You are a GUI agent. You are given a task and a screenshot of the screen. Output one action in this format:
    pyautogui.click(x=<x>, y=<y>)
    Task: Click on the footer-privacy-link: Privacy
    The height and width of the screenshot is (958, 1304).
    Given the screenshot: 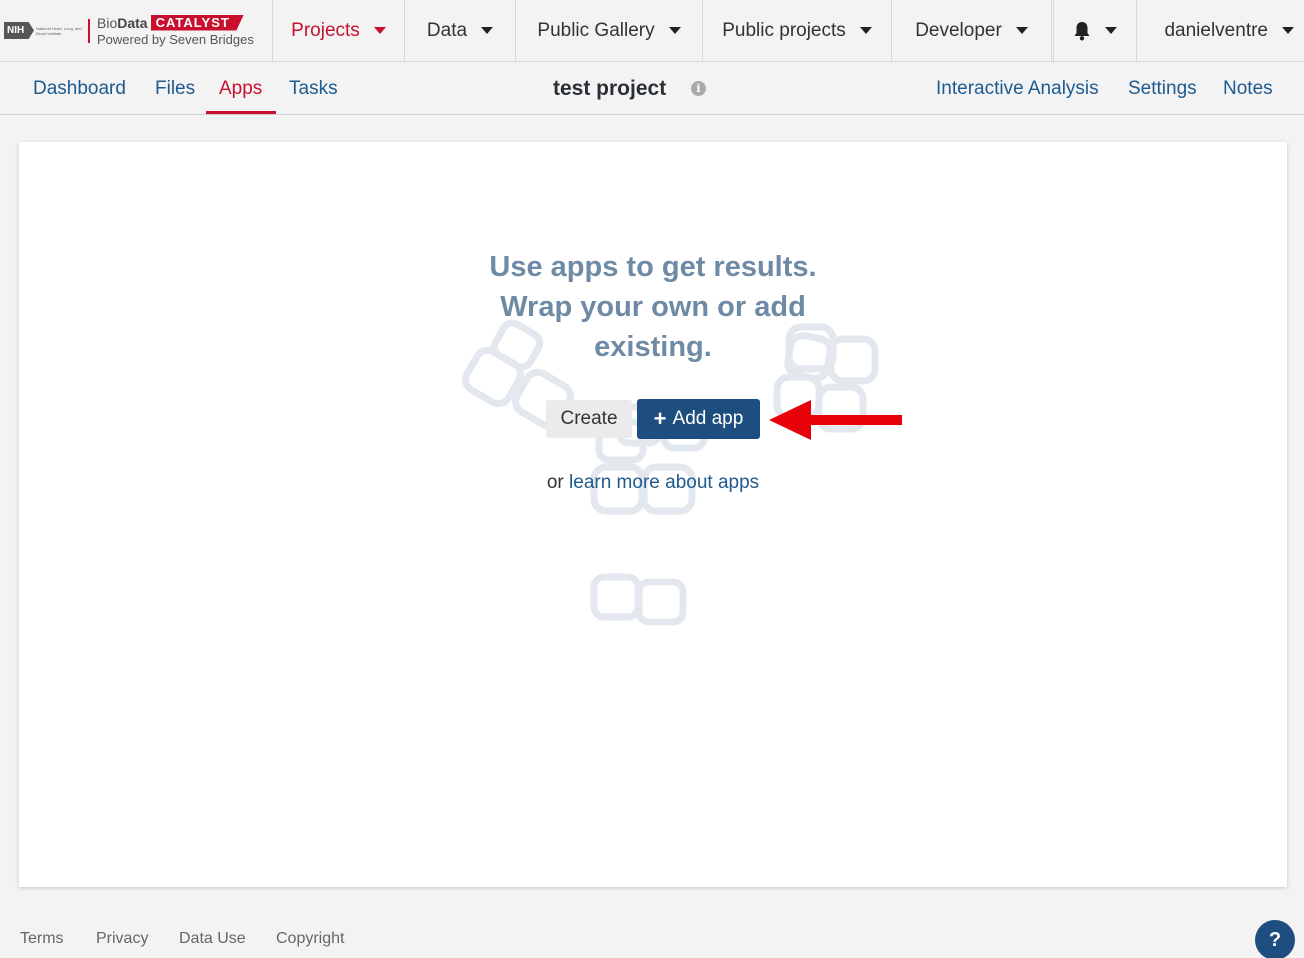 What is the action you would take?
    pyautogui.click(x=122, y=939)
    